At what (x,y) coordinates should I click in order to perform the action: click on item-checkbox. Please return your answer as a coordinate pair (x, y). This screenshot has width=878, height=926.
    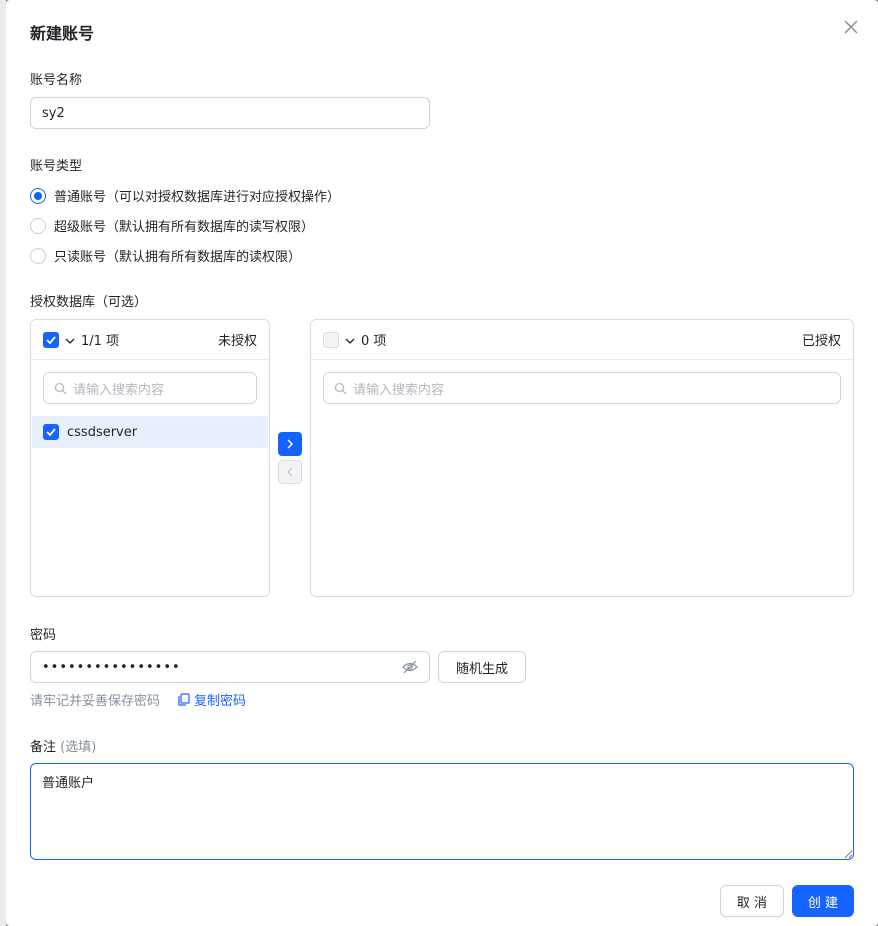
    Looking at the image, I should click on (51, 432).